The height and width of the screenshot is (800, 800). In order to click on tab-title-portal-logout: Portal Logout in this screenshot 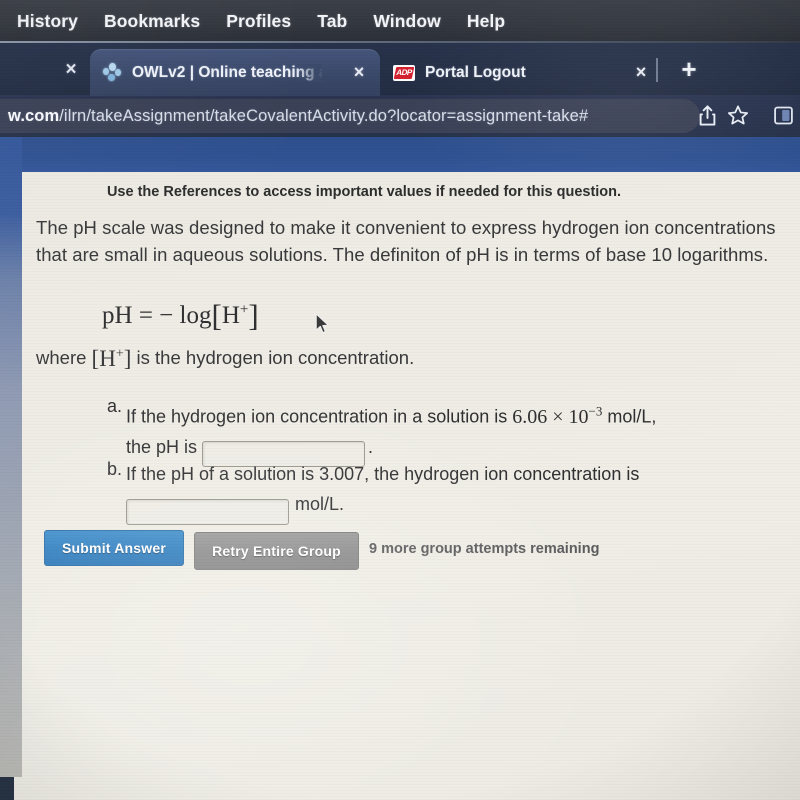, I will do `click(475, 72)`.